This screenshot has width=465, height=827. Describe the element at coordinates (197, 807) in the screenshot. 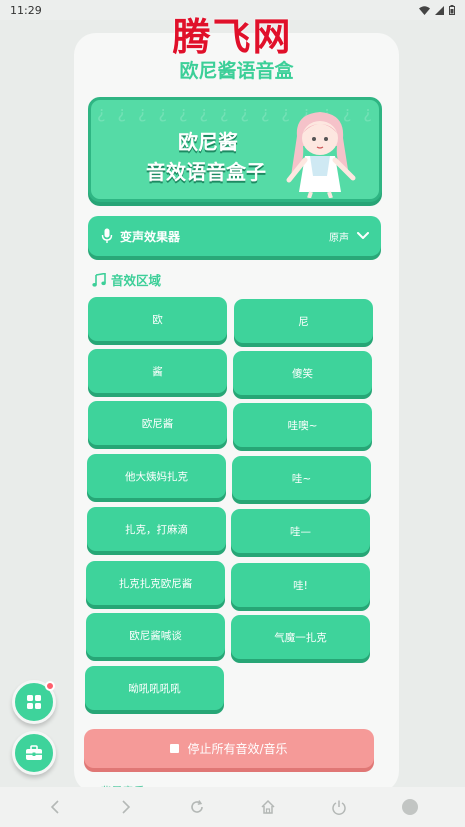

I see `refresh-icon` at that location.